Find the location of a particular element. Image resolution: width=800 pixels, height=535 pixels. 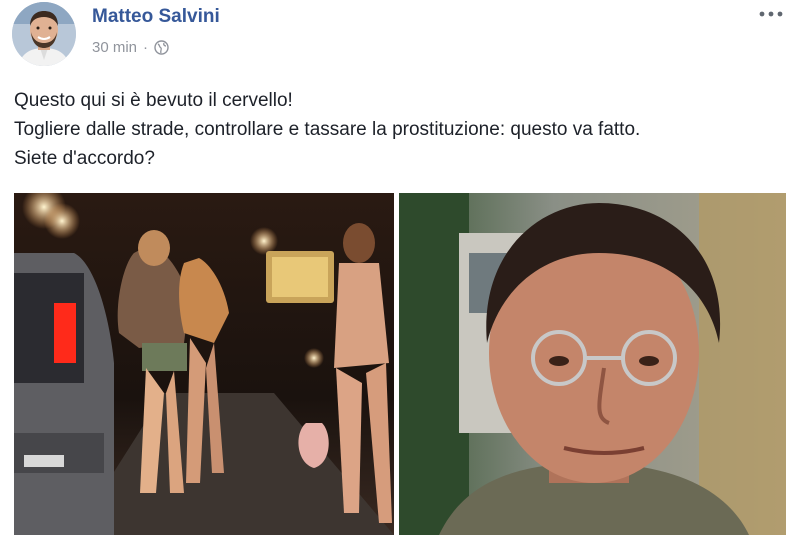

more-options-icon is located at coordinates (771, 14).